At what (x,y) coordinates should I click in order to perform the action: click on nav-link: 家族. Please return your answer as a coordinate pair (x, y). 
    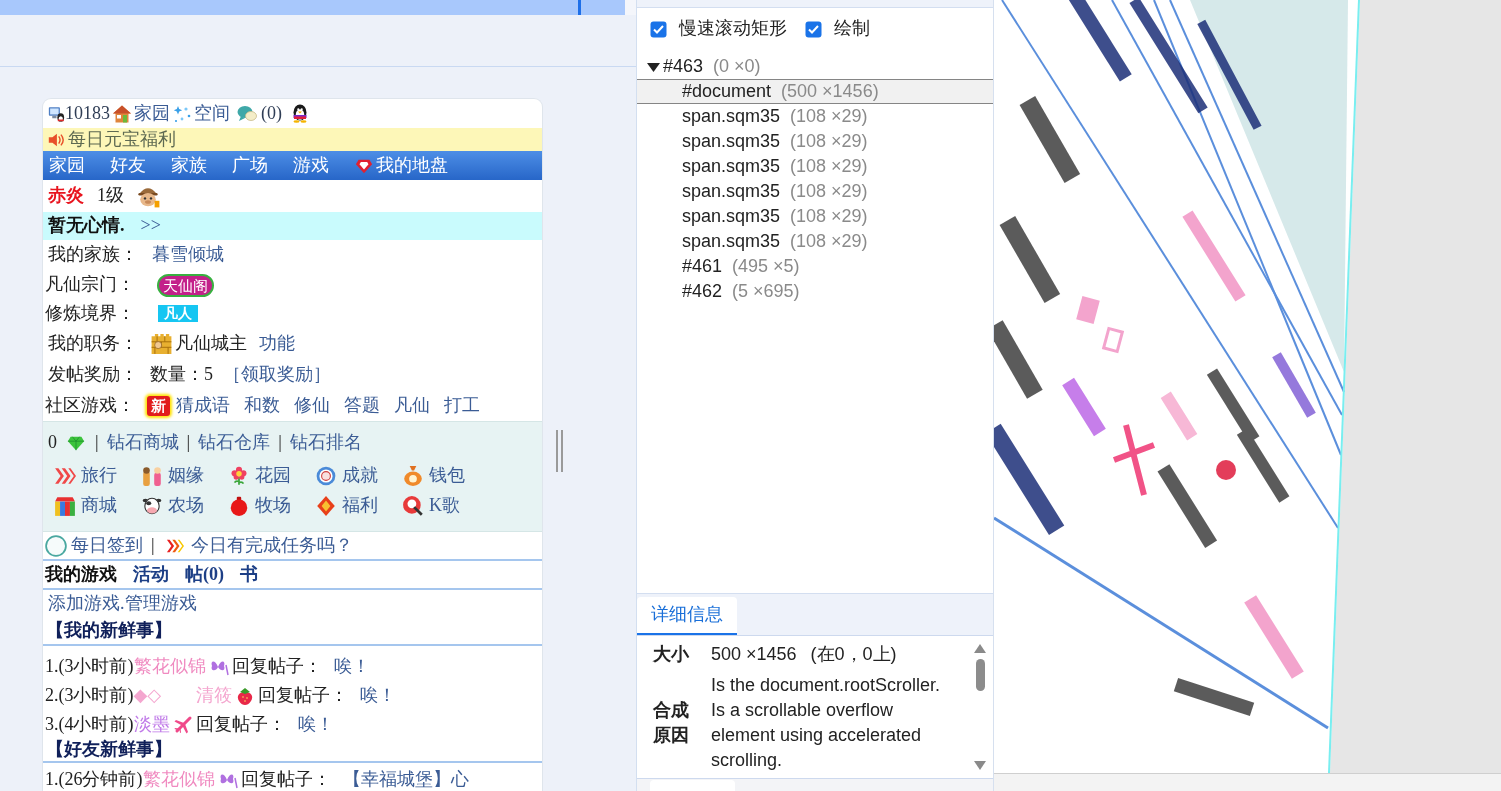
    Looking at the image, I should click on (189, 165).